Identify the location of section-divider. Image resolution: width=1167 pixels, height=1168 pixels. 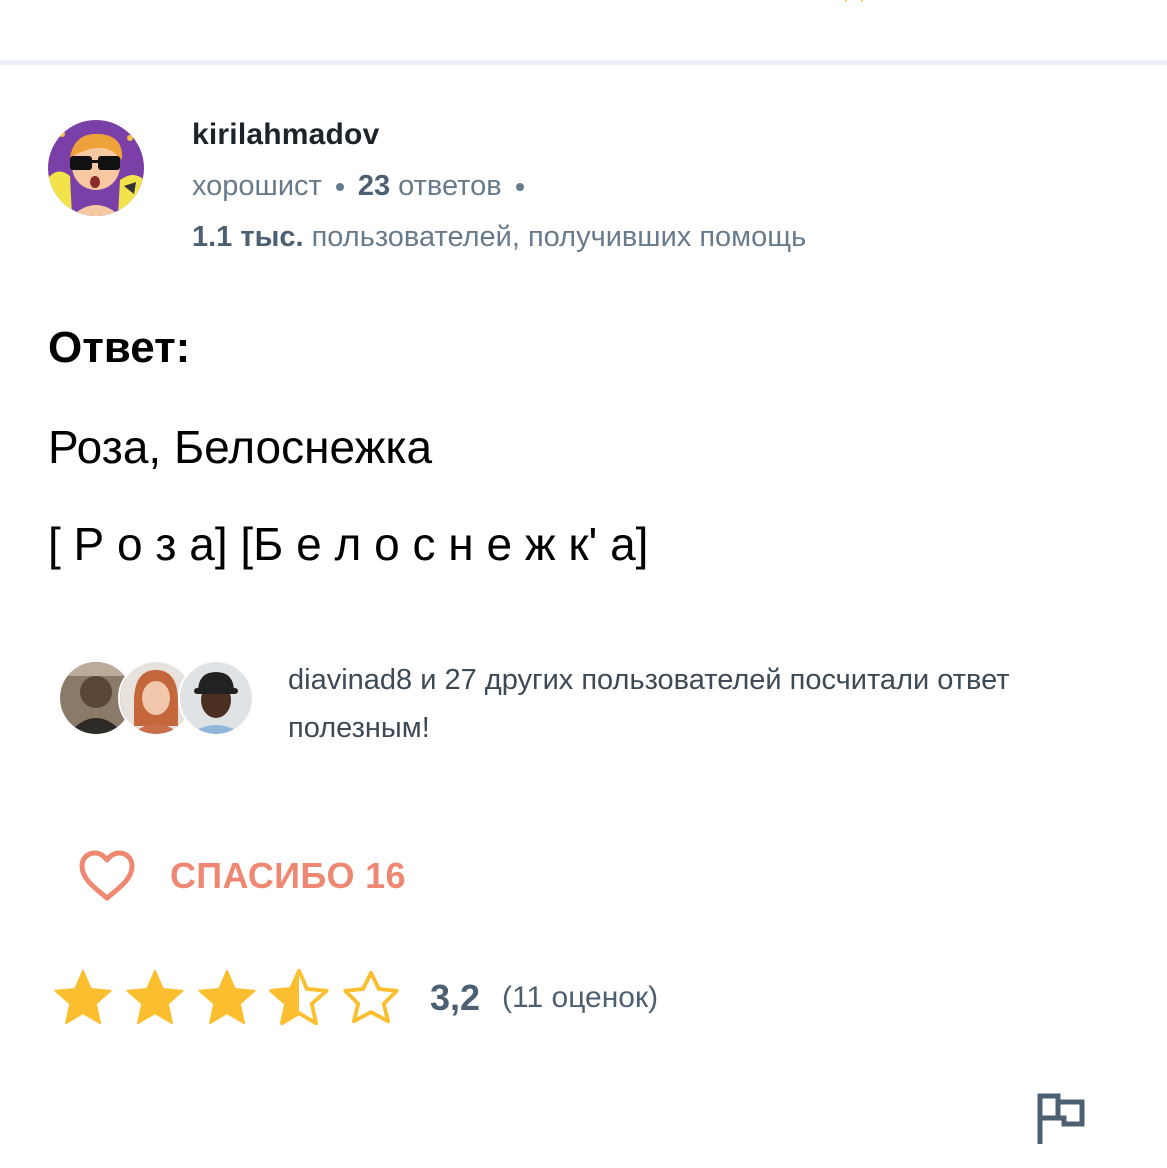
(583, 62).